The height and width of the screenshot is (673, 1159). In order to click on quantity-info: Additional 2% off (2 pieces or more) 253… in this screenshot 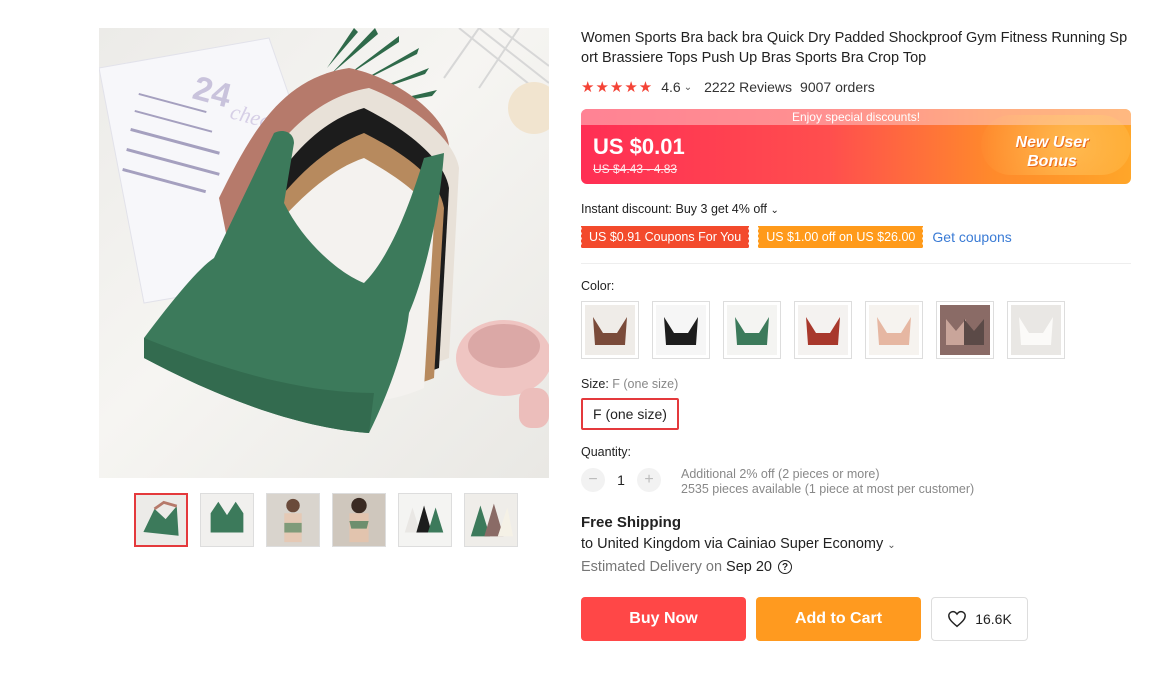, I will do `click(827, 482)`.